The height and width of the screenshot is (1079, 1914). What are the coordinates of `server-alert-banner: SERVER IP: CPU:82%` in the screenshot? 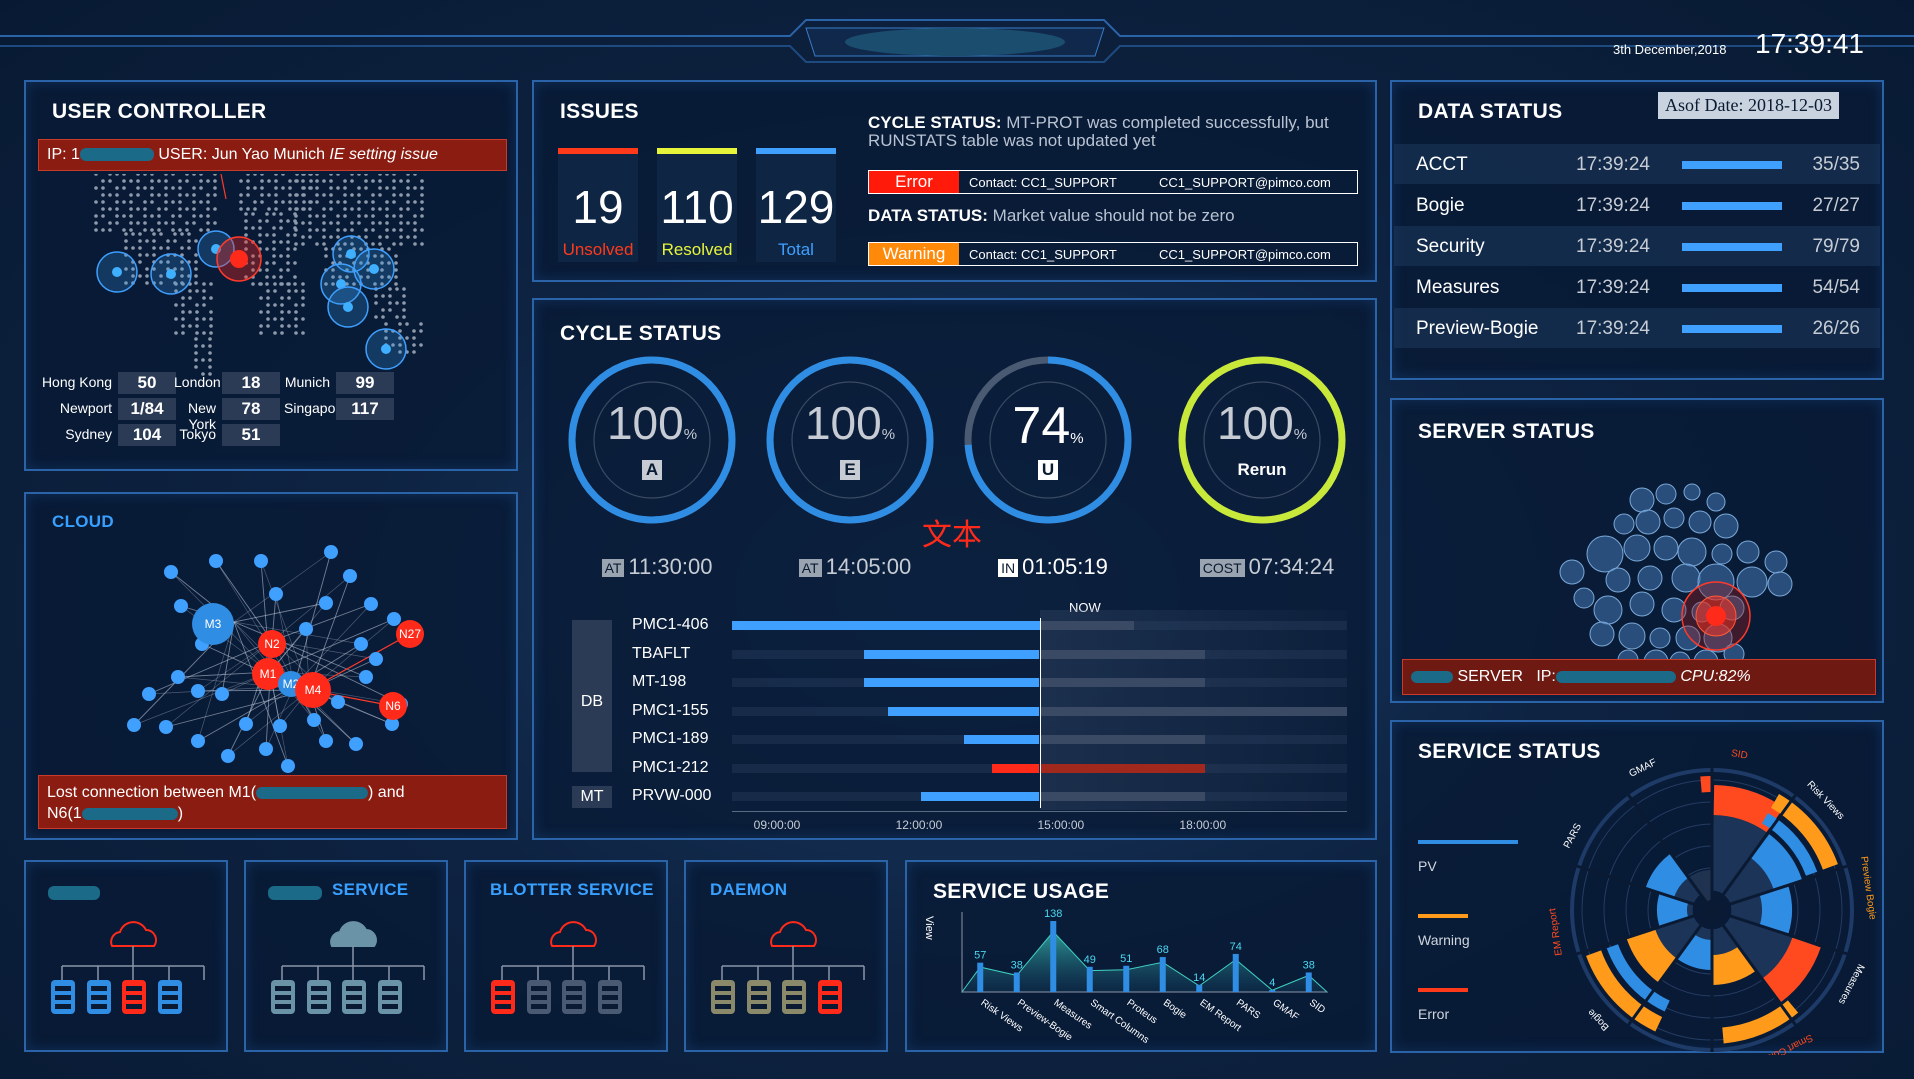 It's located at (1639, 677).